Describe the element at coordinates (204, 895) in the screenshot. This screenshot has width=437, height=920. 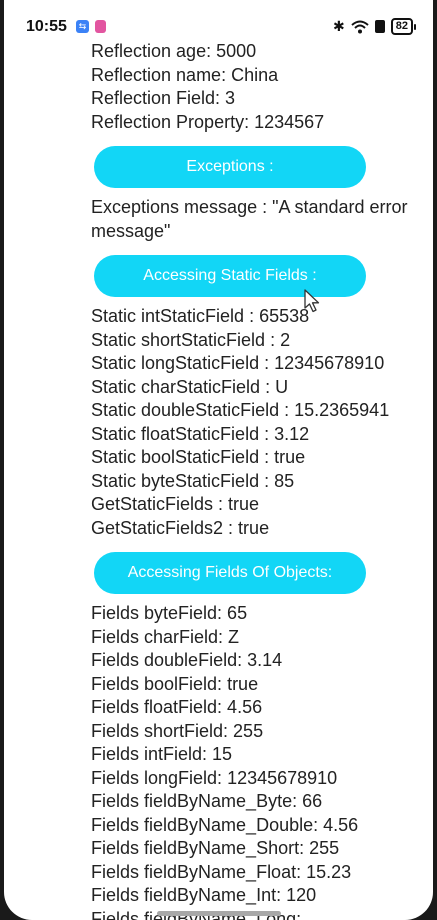
I see `object-field-line: Fields fieldByName_Int: 120` at that location.